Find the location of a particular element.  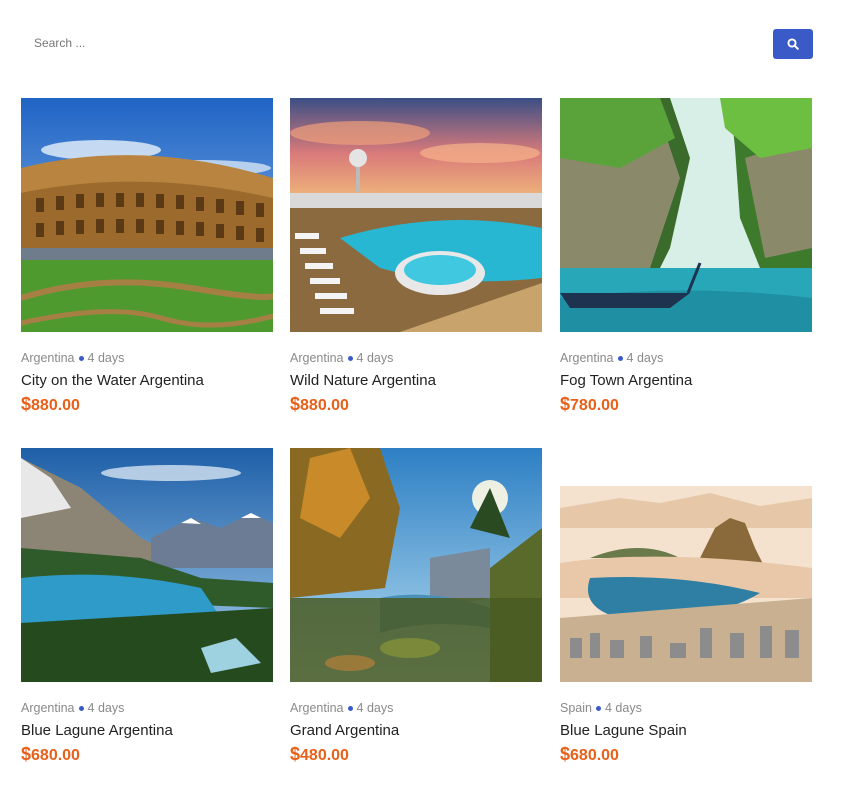

tour-title: Blue Lagune Argentina is located at coordinates (147, 731).